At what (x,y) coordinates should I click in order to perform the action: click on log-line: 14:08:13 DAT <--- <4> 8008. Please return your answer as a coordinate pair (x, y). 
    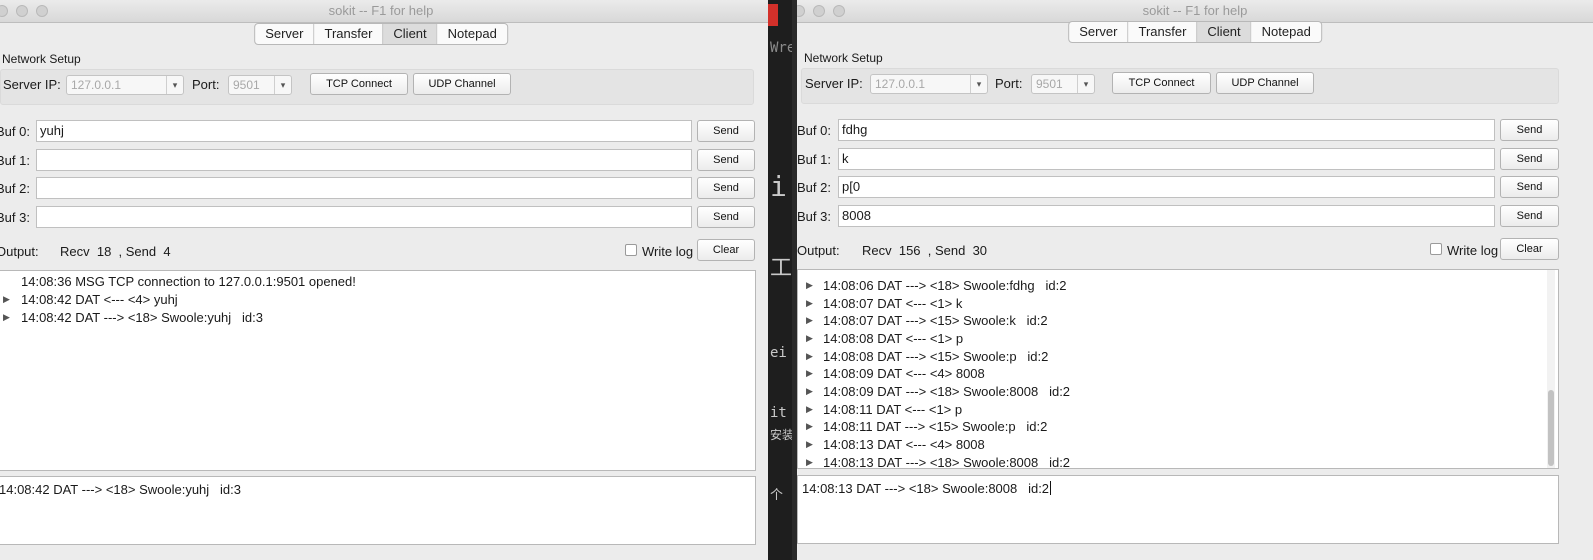
    Looking at the image, I should click on (904, 444).